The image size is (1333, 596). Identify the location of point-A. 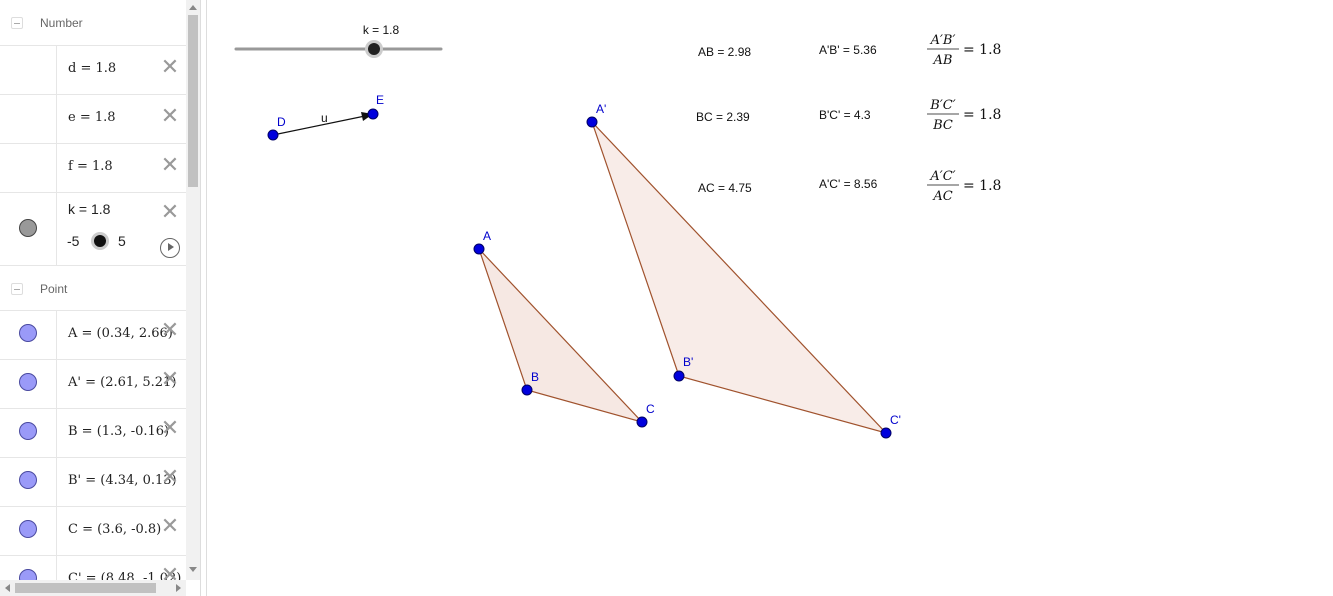
(479, 249).